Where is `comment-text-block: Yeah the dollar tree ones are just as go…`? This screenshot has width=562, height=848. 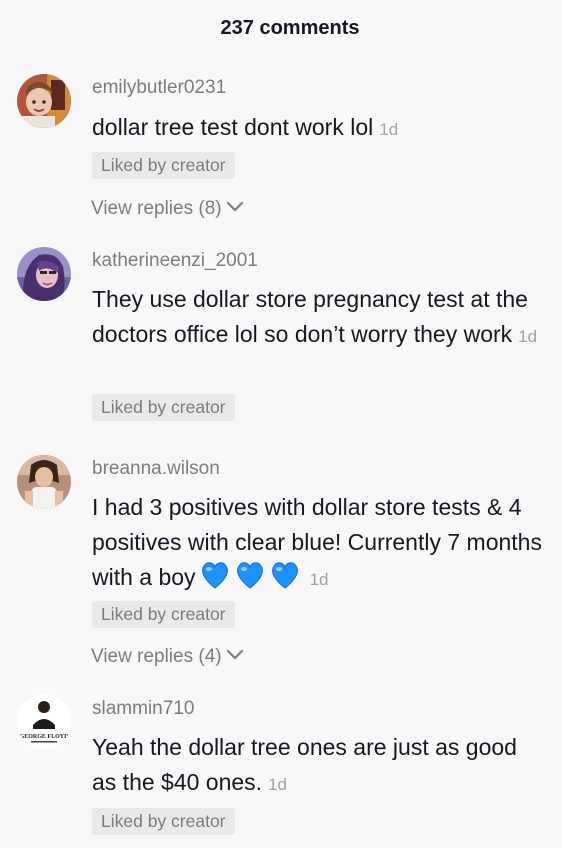
comment-text-block: Yeah the dollar tree ones are just as go… is located at coordinates (319, 766).